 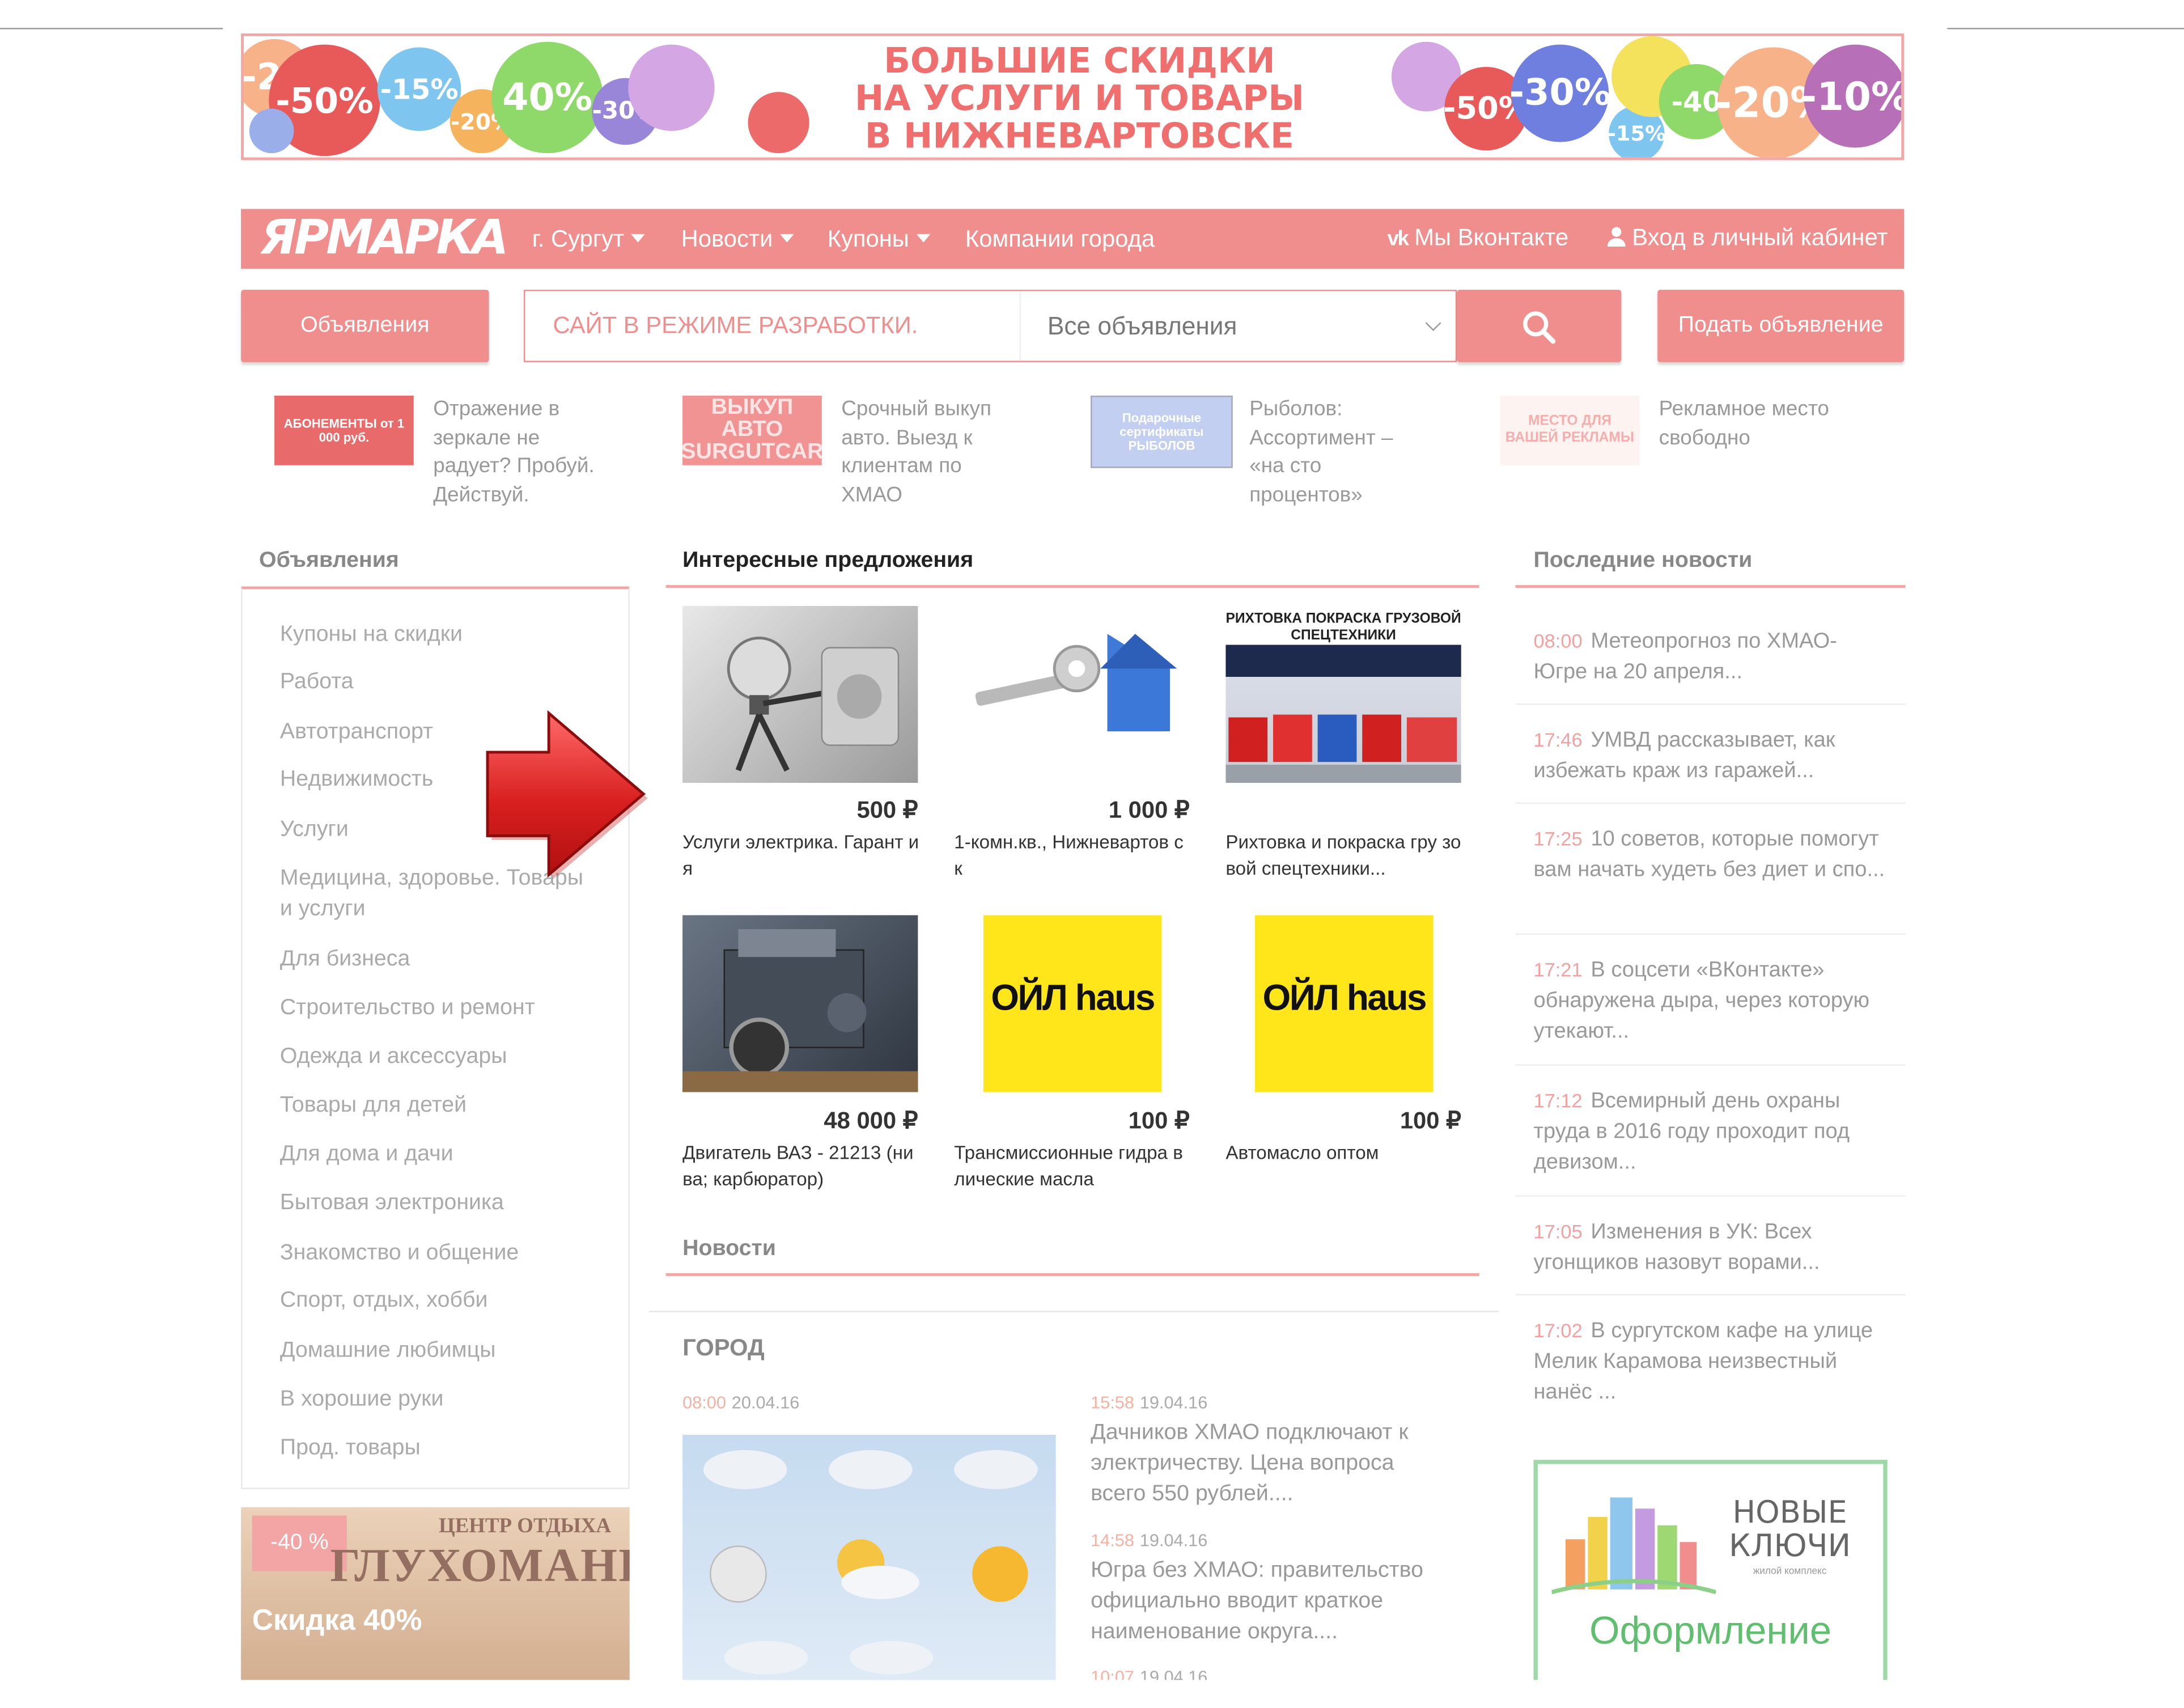 What do you see at coordinates (1072, 1274) in the screenshot?
I see `news-divider` at bounding box center [1072, 1274].